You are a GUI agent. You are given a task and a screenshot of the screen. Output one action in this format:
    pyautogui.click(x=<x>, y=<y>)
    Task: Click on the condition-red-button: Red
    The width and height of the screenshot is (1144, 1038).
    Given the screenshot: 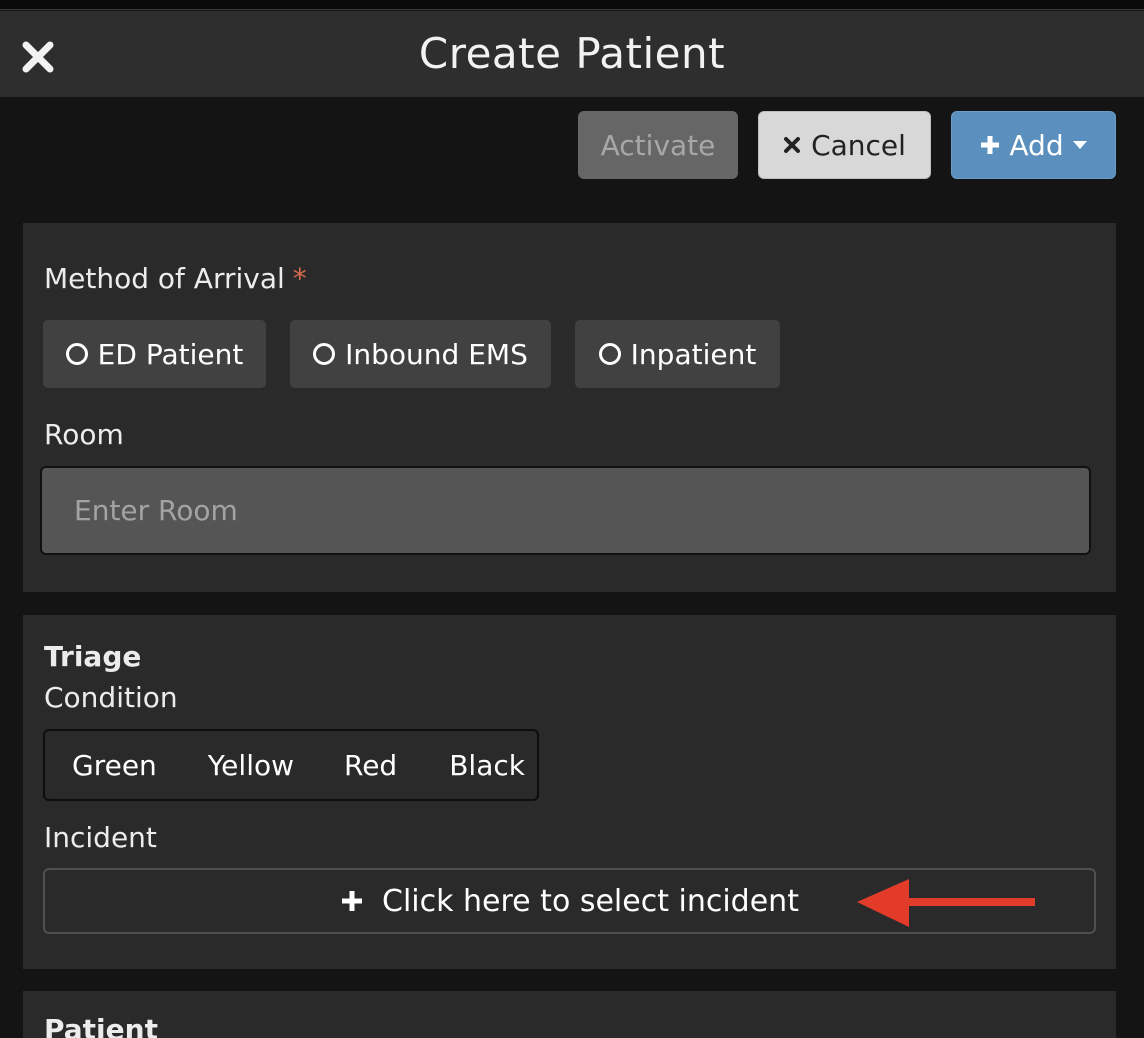 What is the action you would take?
    pyautogui.click(x=370, y=765)
    